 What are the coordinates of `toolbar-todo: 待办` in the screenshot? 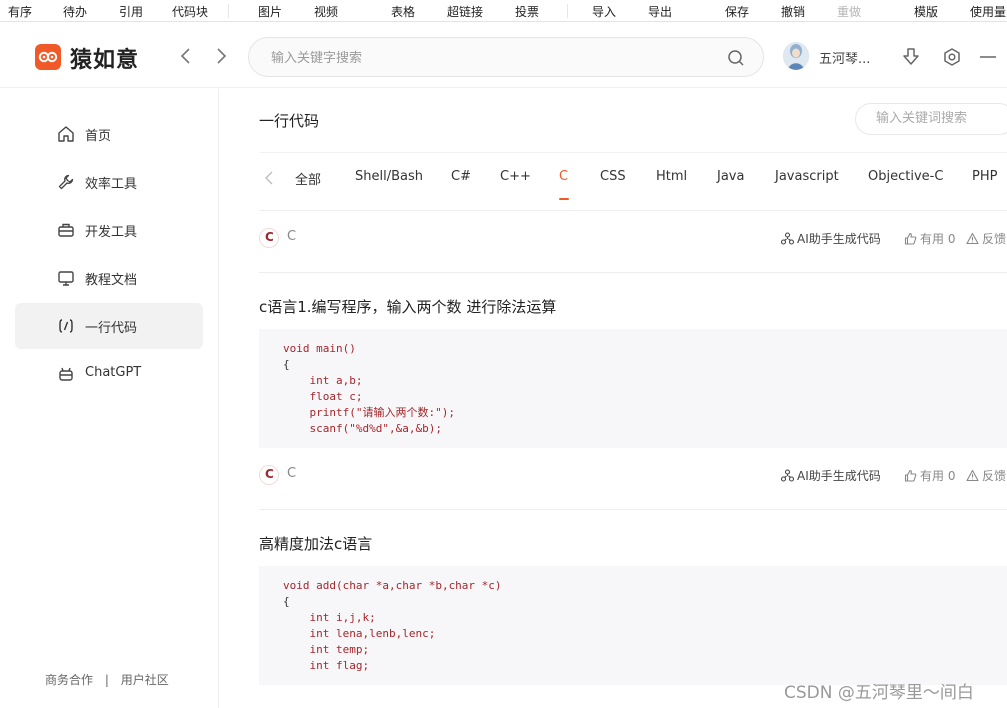 It's located at (75, 11).